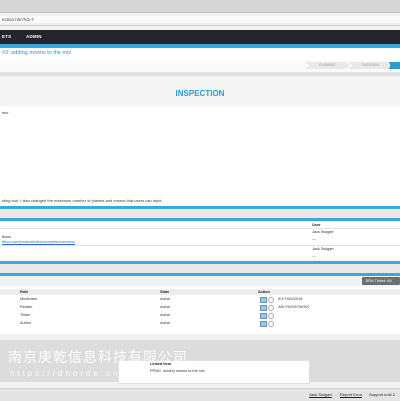 The height and width of the screenshot is (401, 400). What do you see at coordinates (381, 281) in the screenshot?
I see `jira-ticket-button: JIRA Ticket: All` at bounding box center [381, 281].